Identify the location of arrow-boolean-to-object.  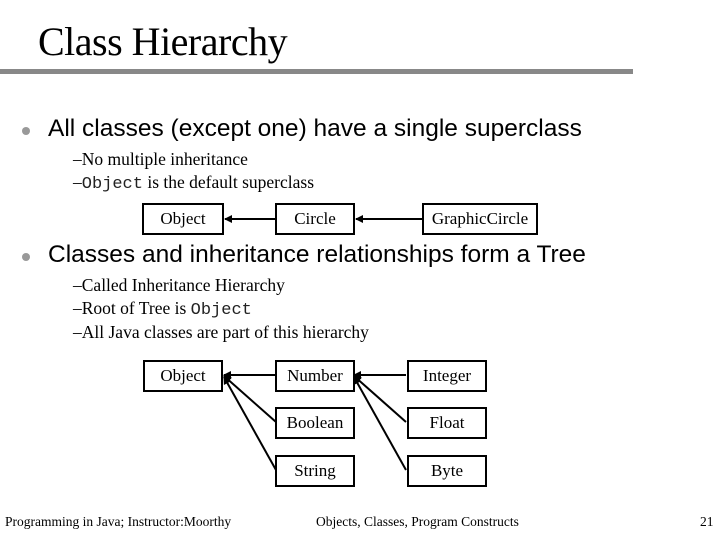
(250, 399).